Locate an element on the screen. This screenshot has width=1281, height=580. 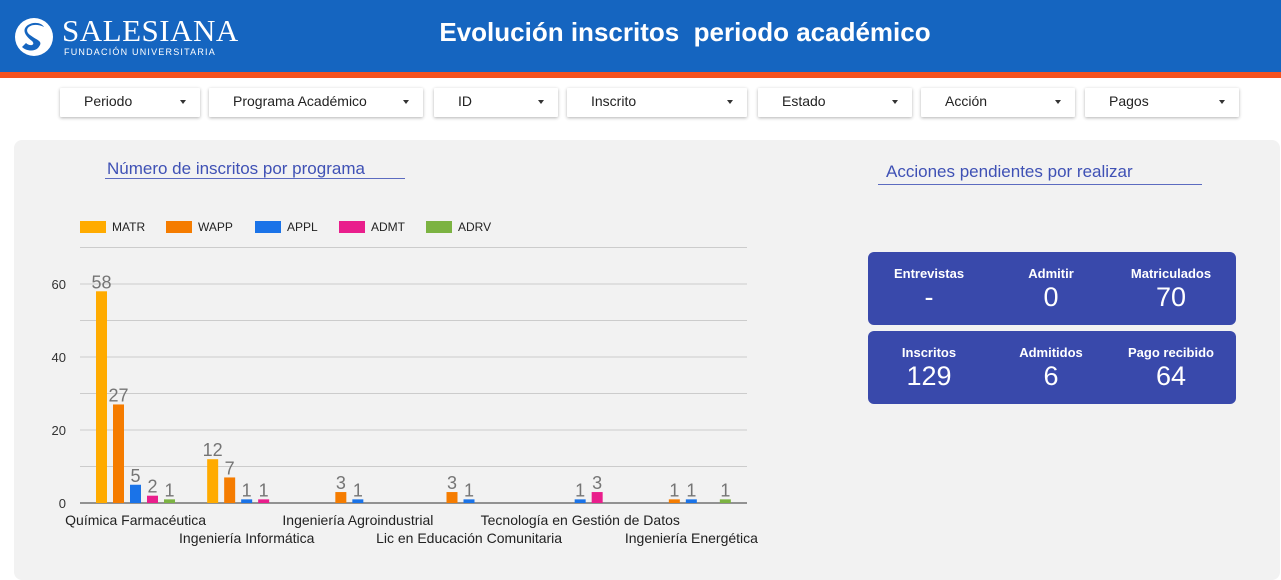
category-label: Ingeniería Informática is located at coordinates (247, 538).